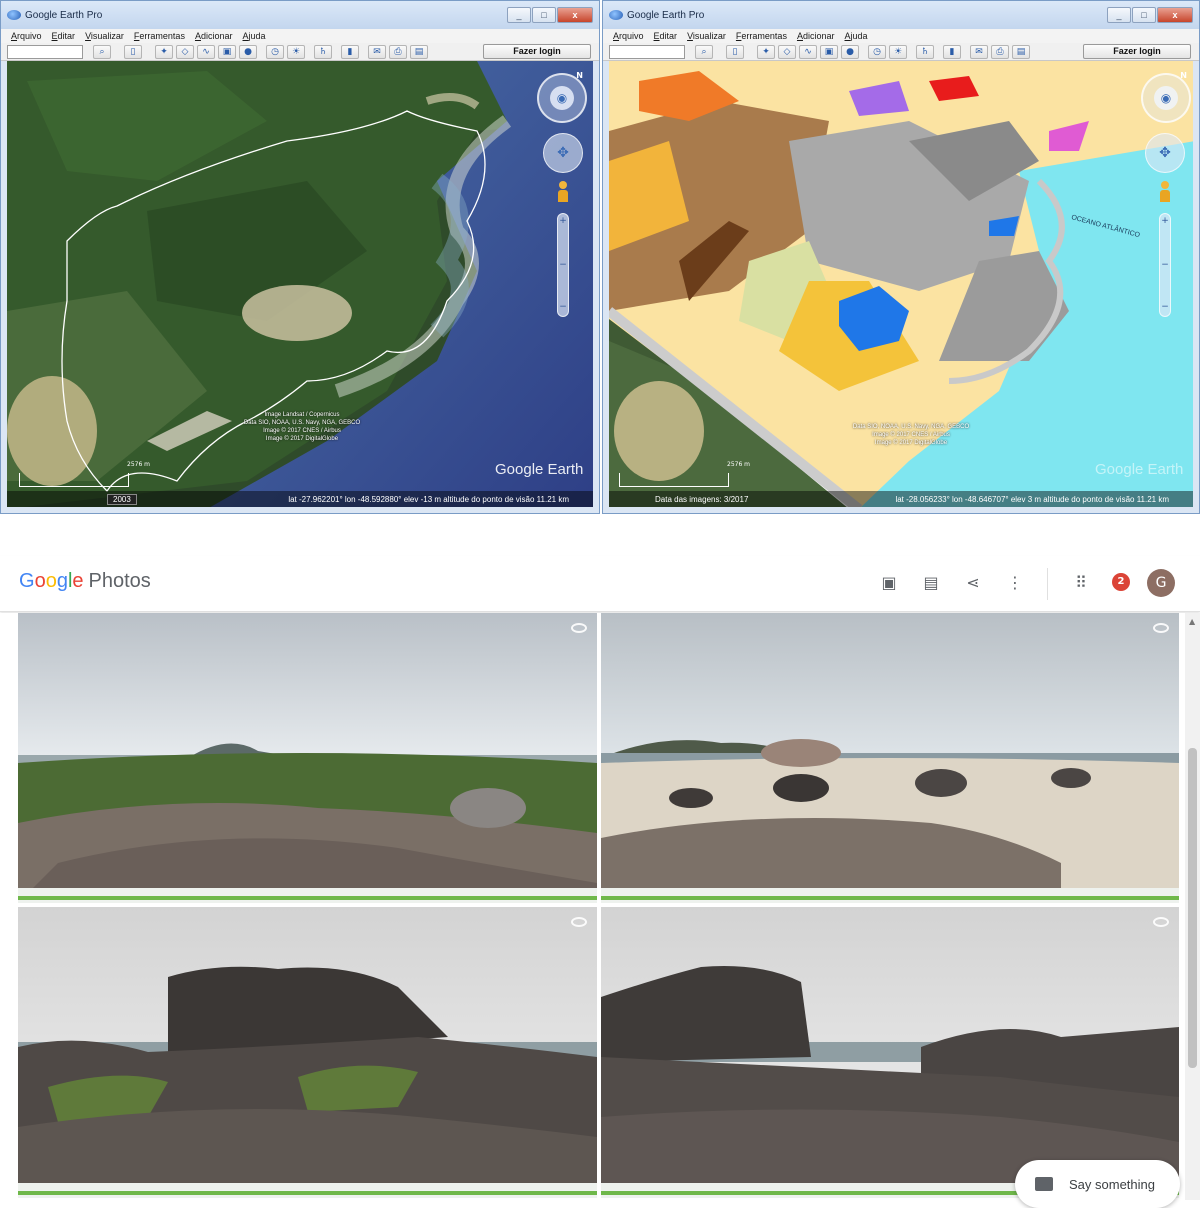 The width and height of the screenshot is (1200, 1208). I want to click on avatar: G, so click(1161, 583).